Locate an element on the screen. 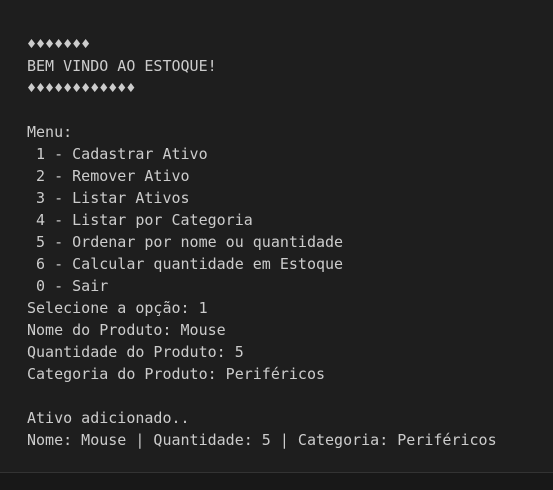 The width and height of the screenshot is (553, 490). menu-option-5: 5 - Ordenar por nome ou quantidade is located at coordinates (185, 242).